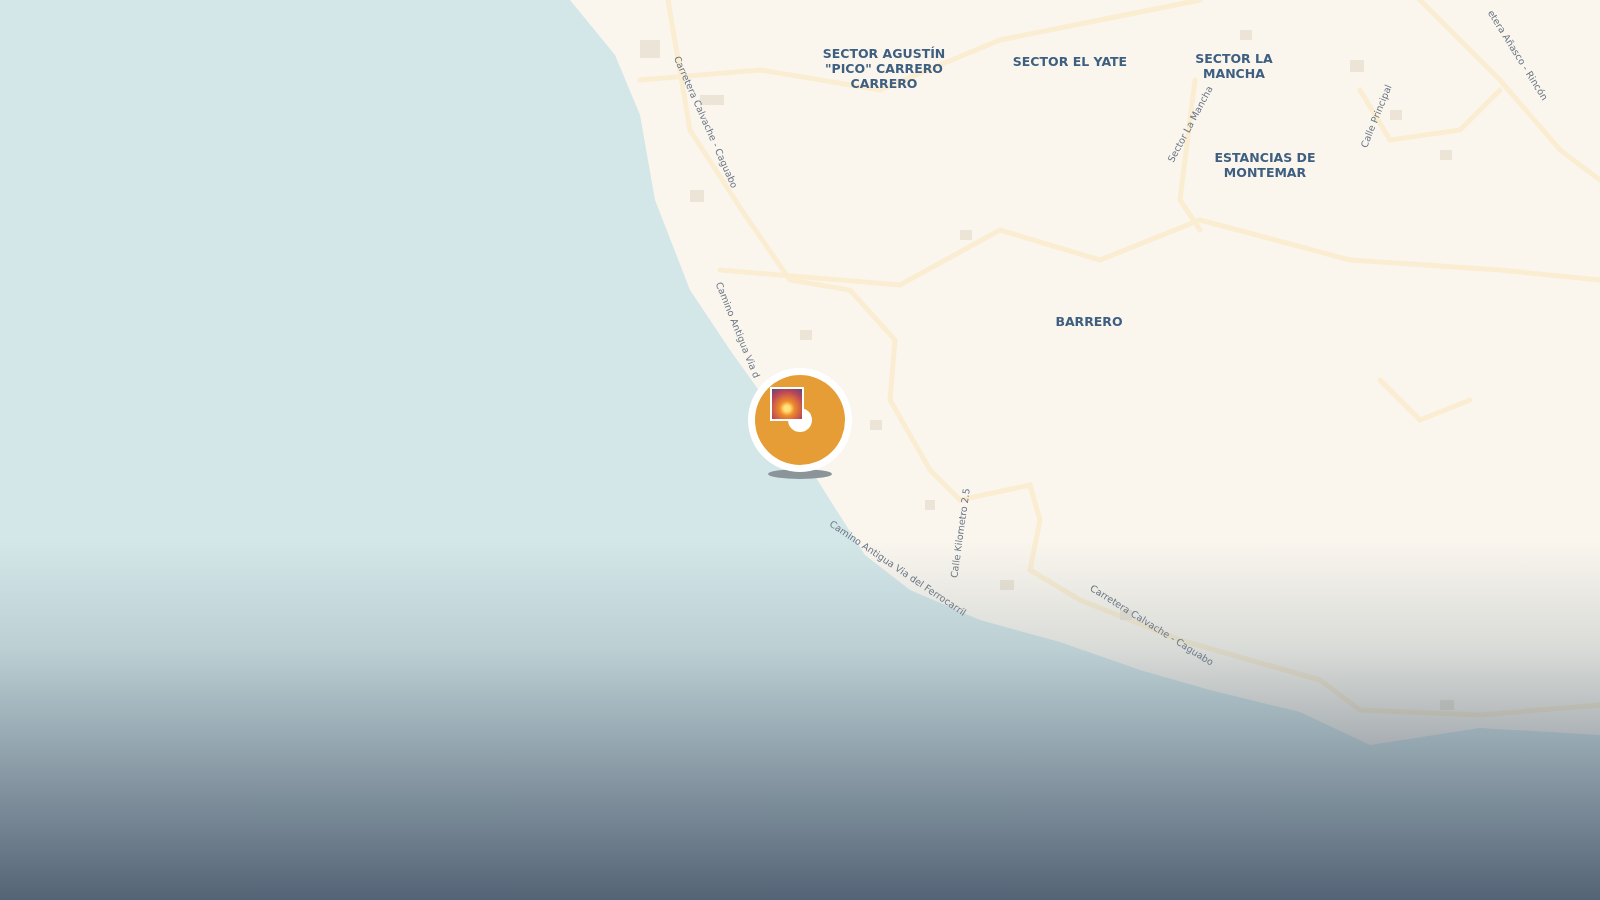  I want to click on place-label: SECTOR LA MANCHA, so click(1234, 66).